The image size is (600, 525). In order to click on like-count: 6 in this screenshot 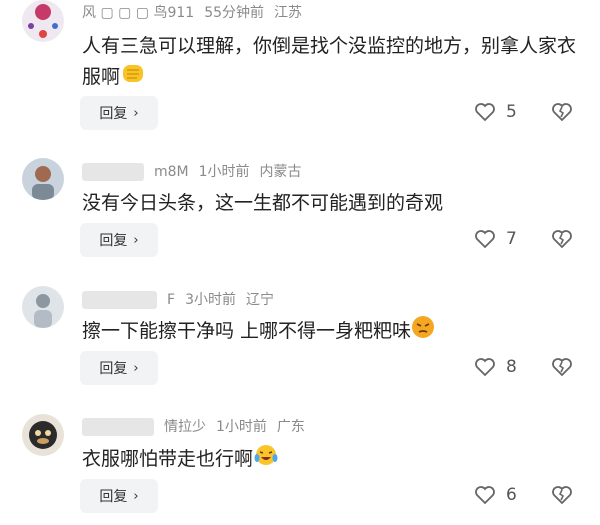, I will do `click(511, 495)`.